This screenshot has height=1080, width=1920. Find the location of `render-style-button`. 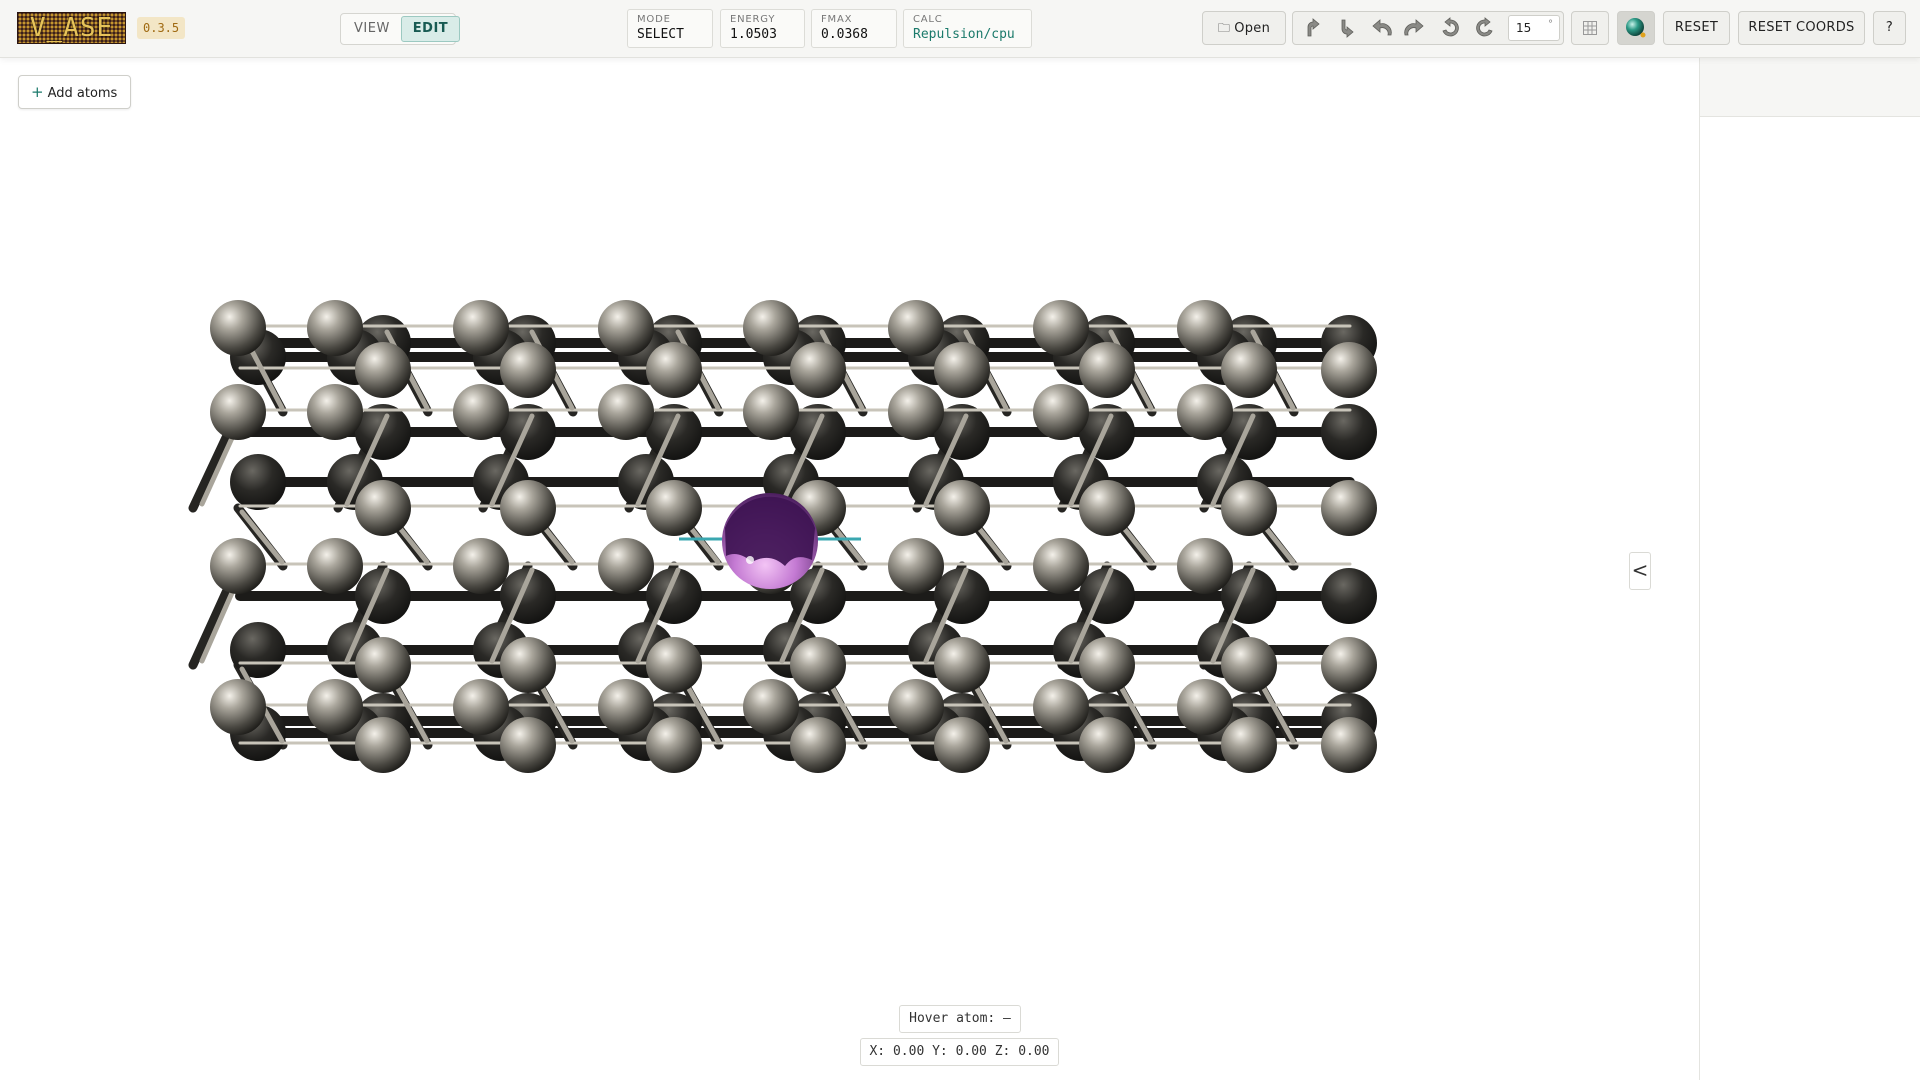

render-style-button is located at coordinates (1636, 28).